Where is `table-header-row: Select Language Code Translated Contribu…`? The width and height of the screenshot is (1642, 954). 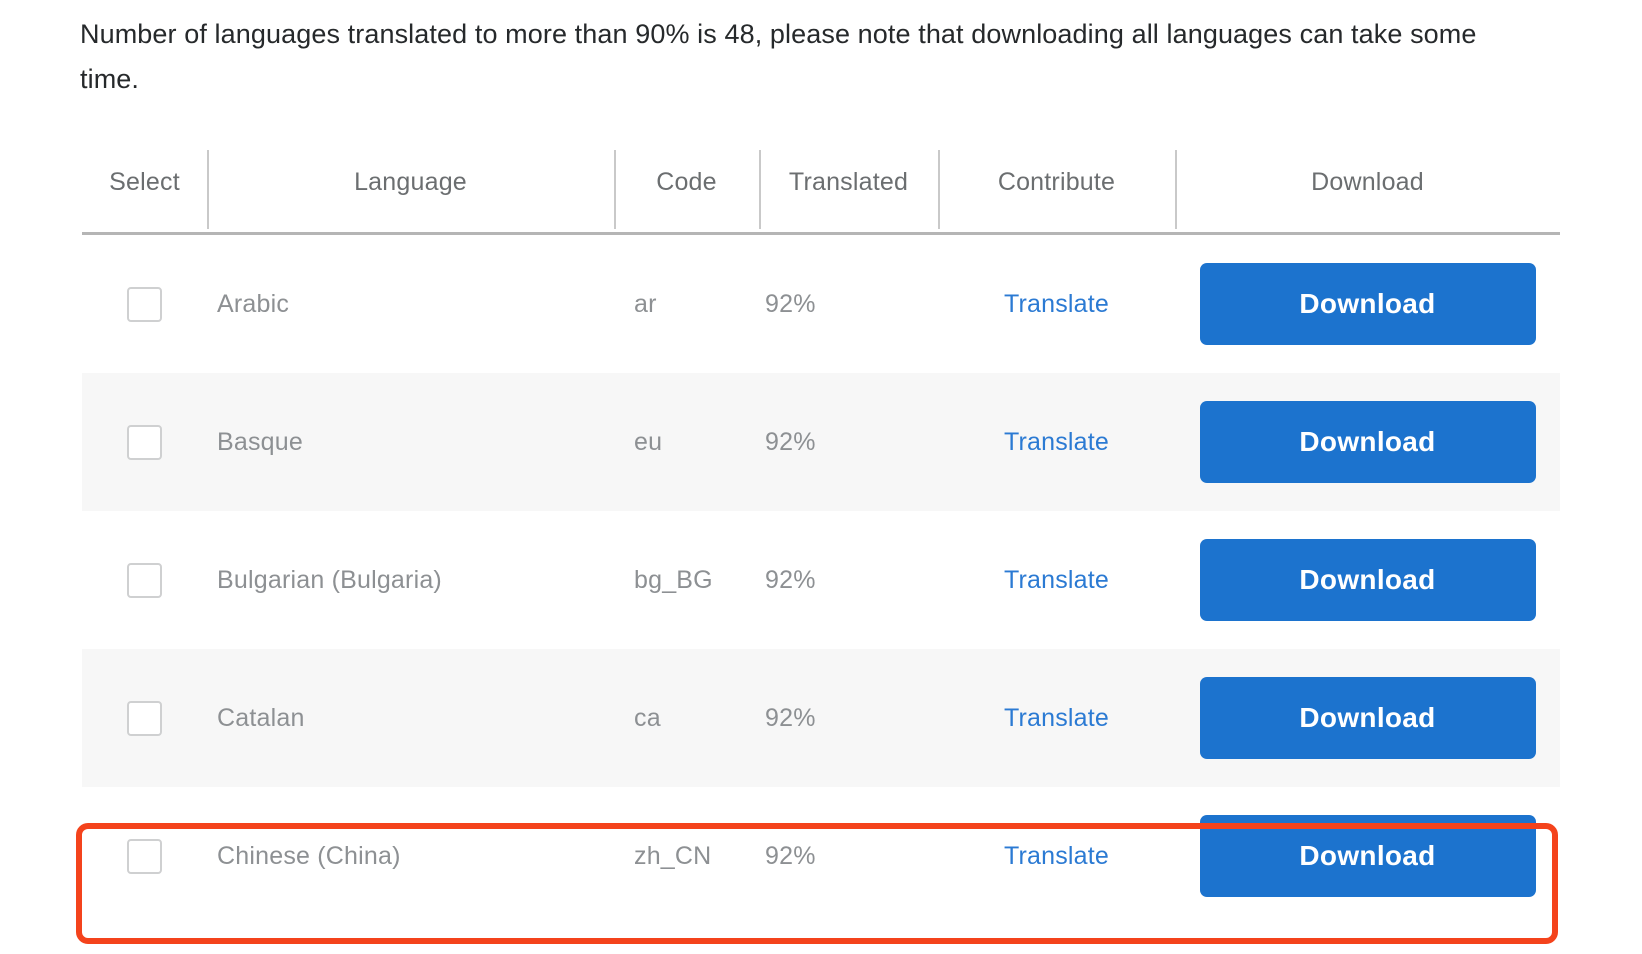 table-header-row: Select Language Code Translated Contribu… is located at coordinates (821, 185).